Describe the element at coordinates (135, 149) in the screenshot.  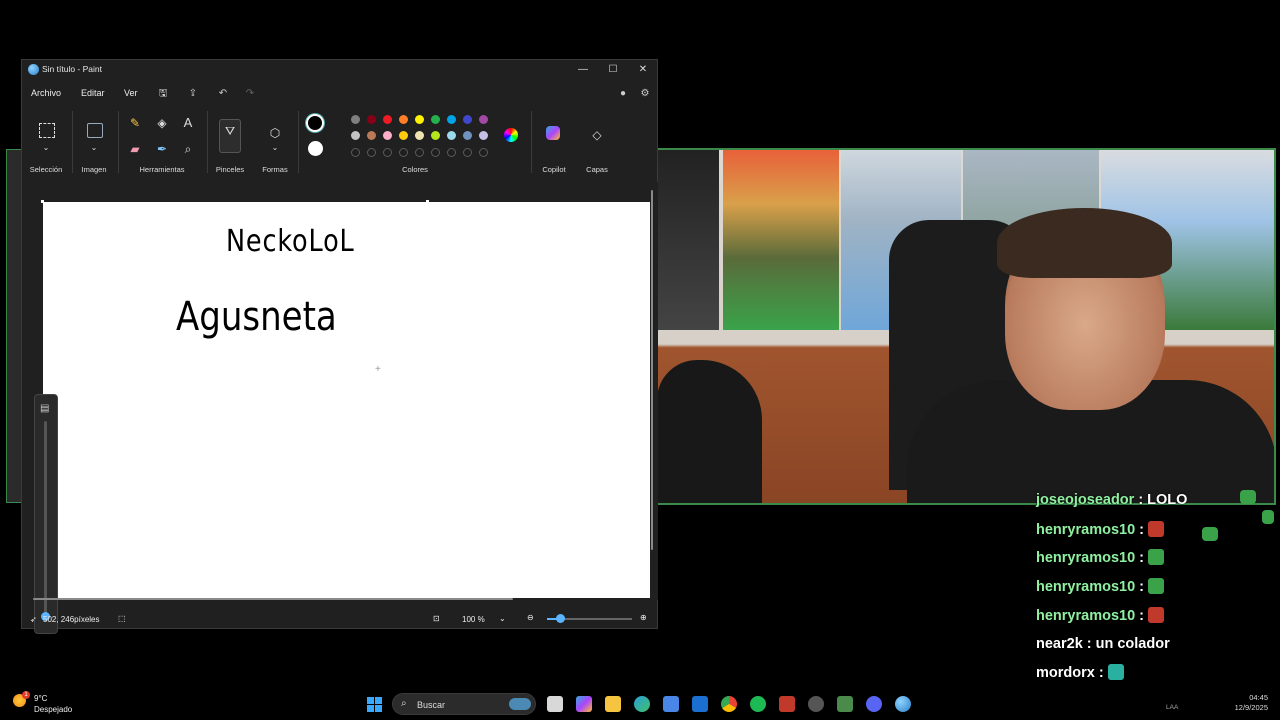
I see `eraser-icon: ▰` at that location.